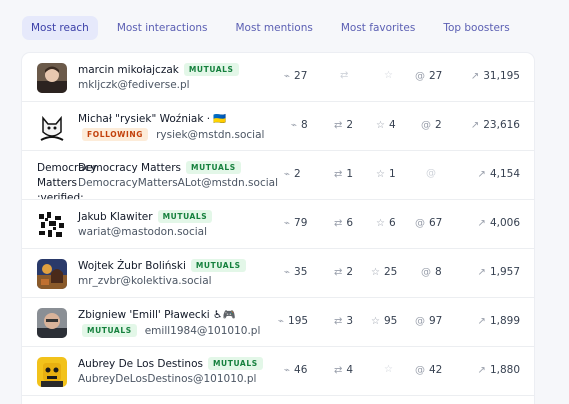 The width and height of the screenshot is (569, 404). I want to click on display-name: Wojtek Żubr Boliński, so click(132, 266).